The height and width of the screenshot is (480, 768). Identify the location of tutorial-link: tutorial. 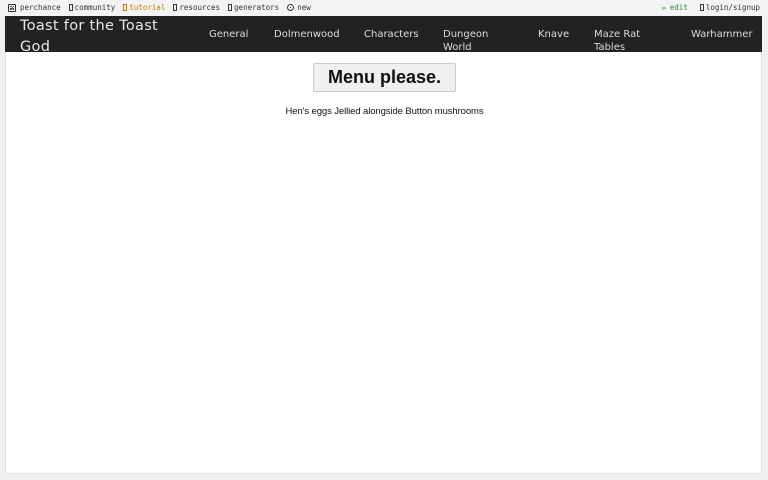
(144, 7).